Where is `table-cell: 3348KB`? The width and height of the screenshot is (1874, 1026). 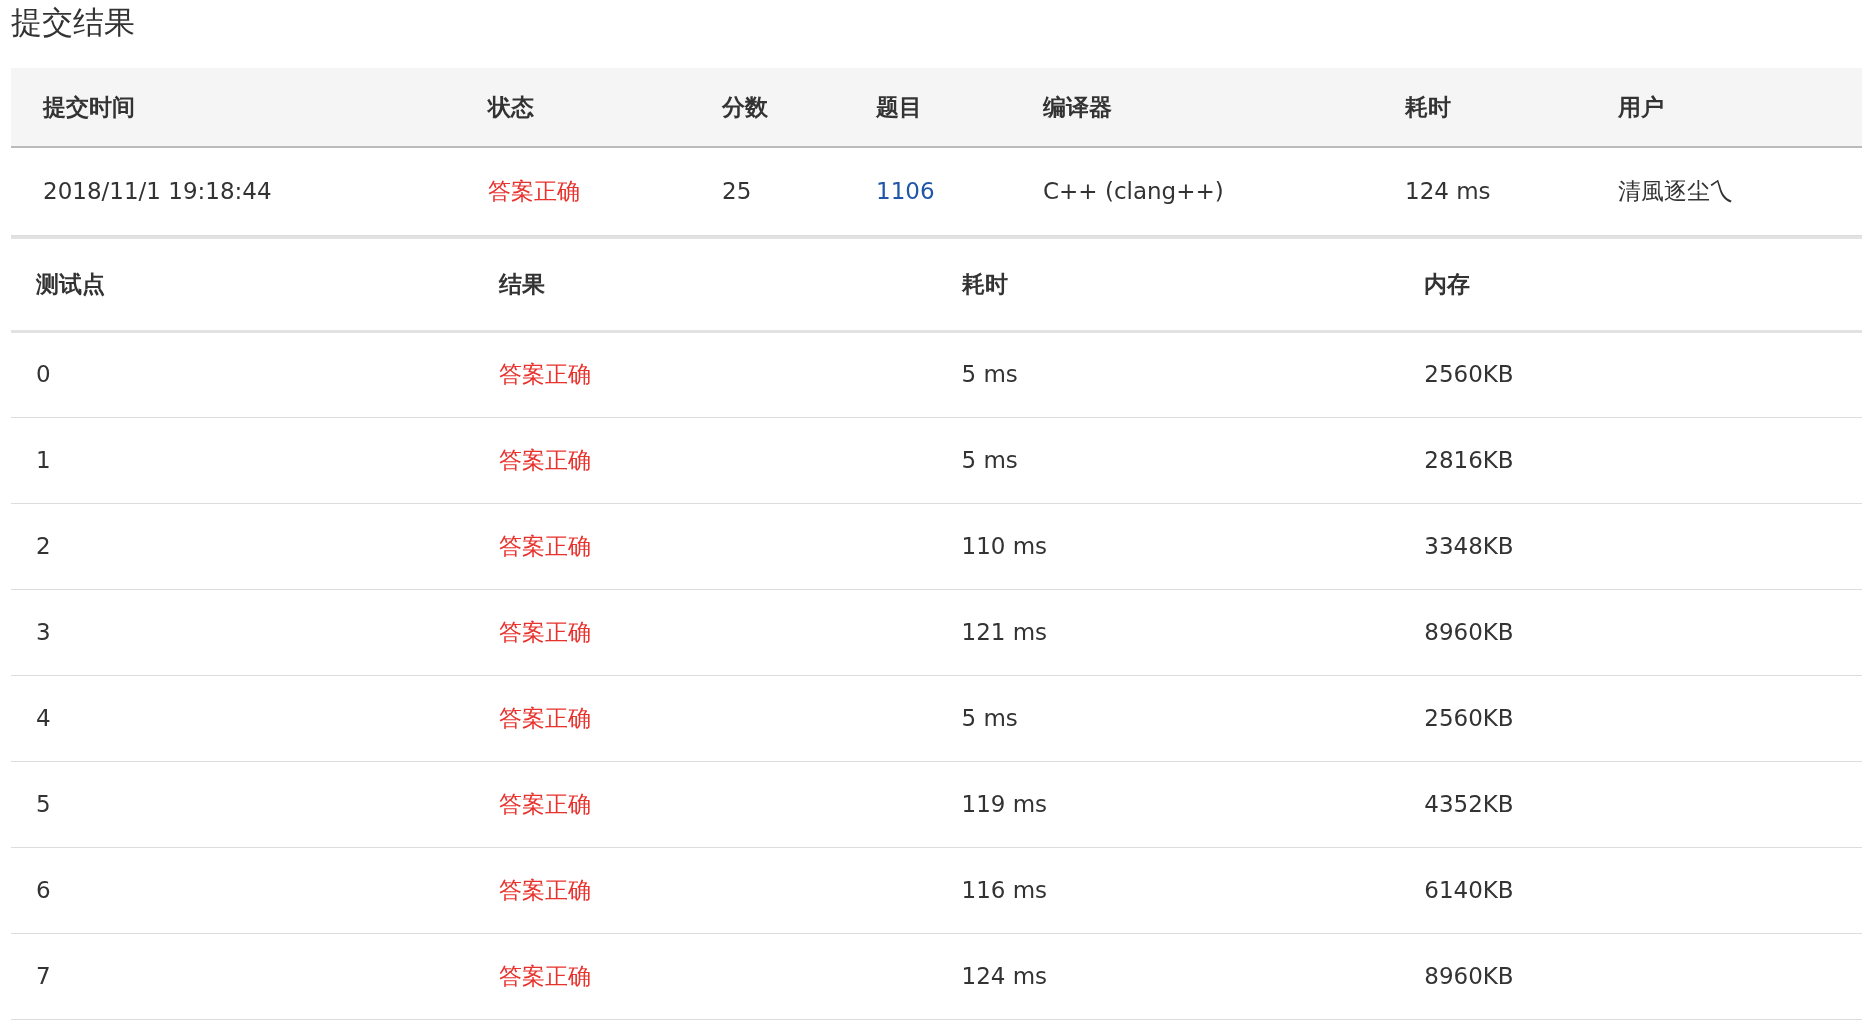 table-cell: 3348KB is located at coordinates (1630, 546).